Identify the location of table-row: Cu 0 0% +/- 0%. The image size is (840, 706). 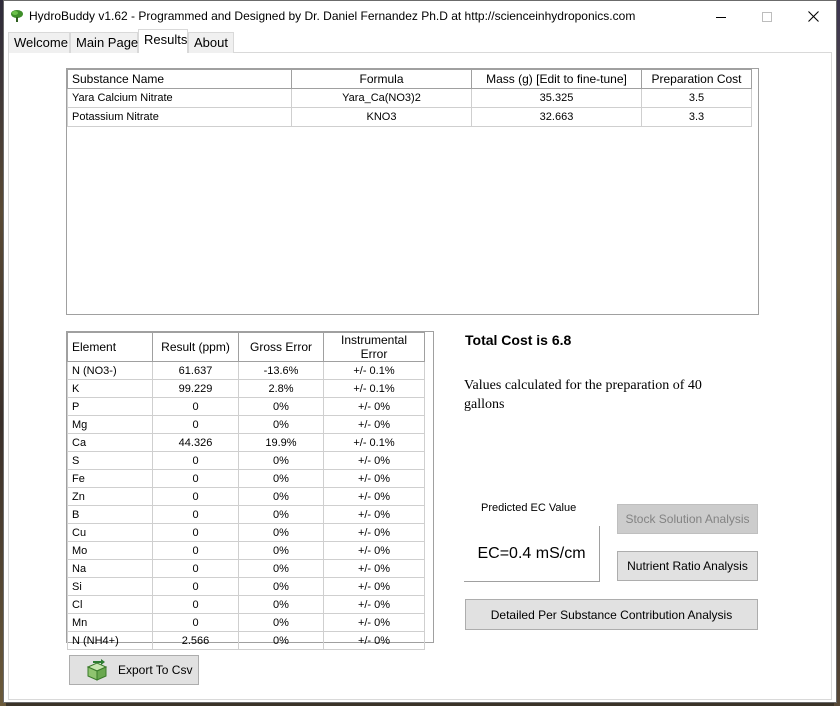
(246, 532).